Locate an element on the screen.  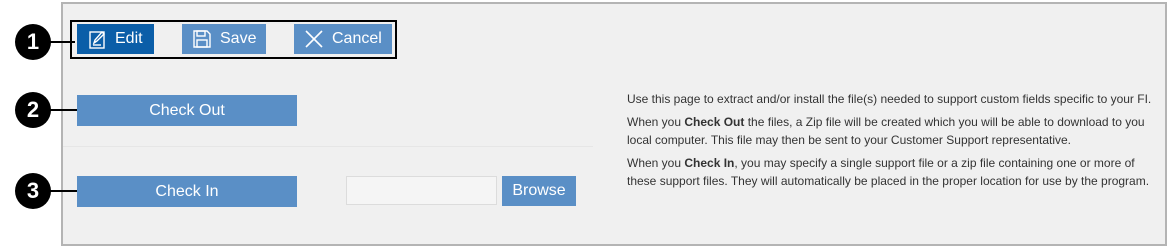
callout-1: 1 is located at coordinates (33, 42).